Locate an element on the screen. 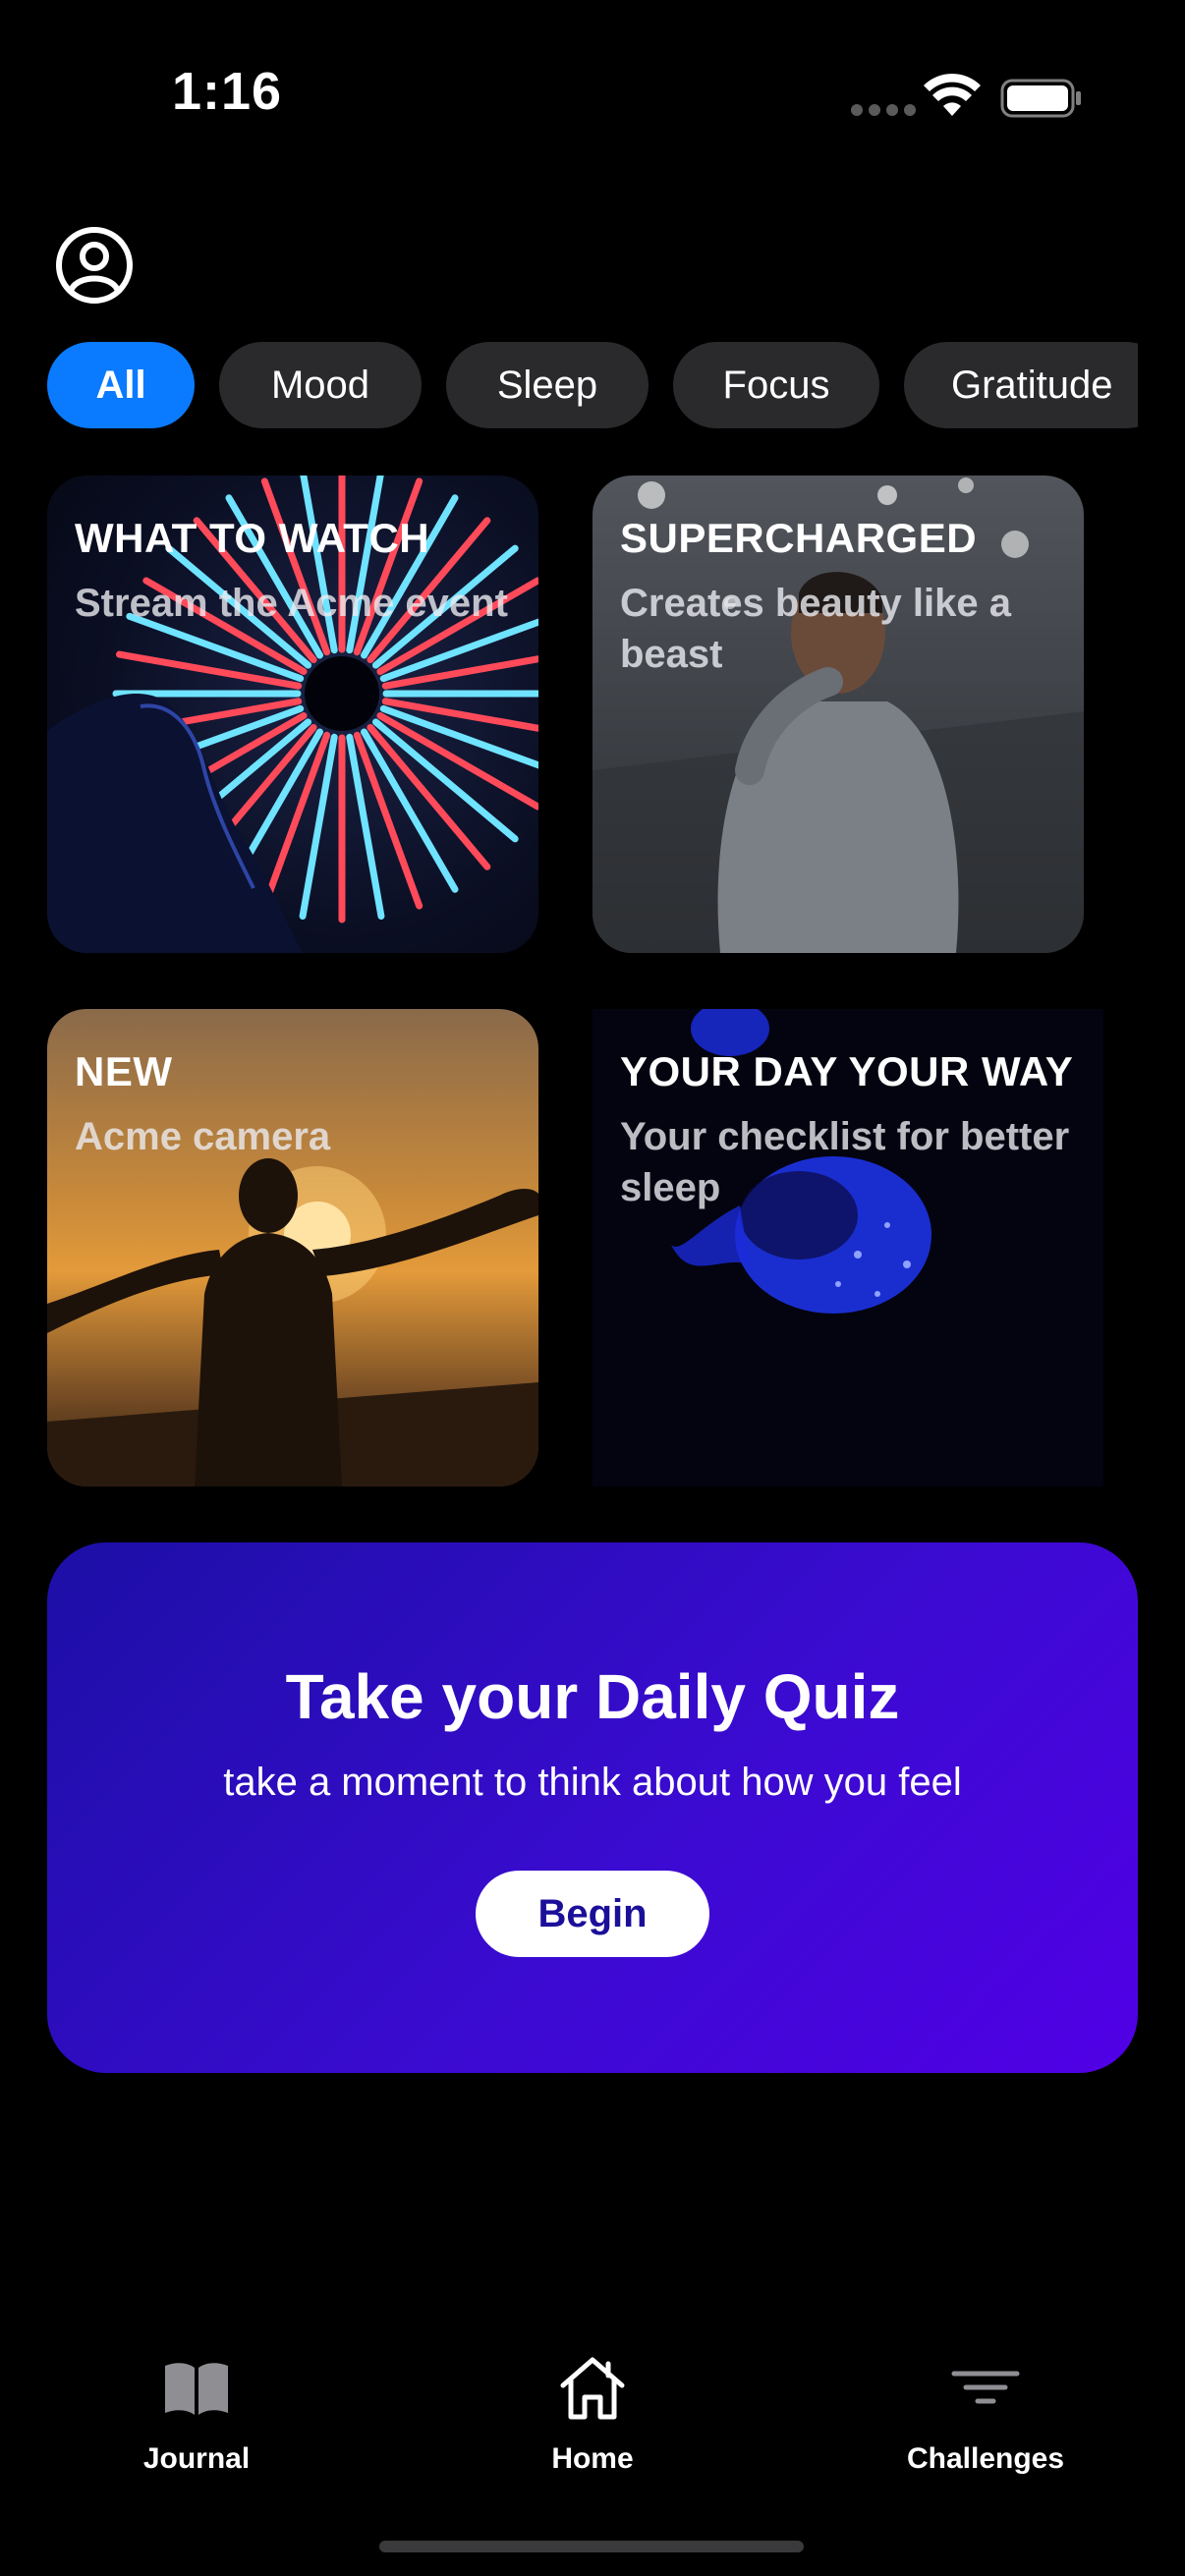  tile-what-to-watch: WHAT TO WATCH Stream the Acme event is located at coordinates (292, 714).